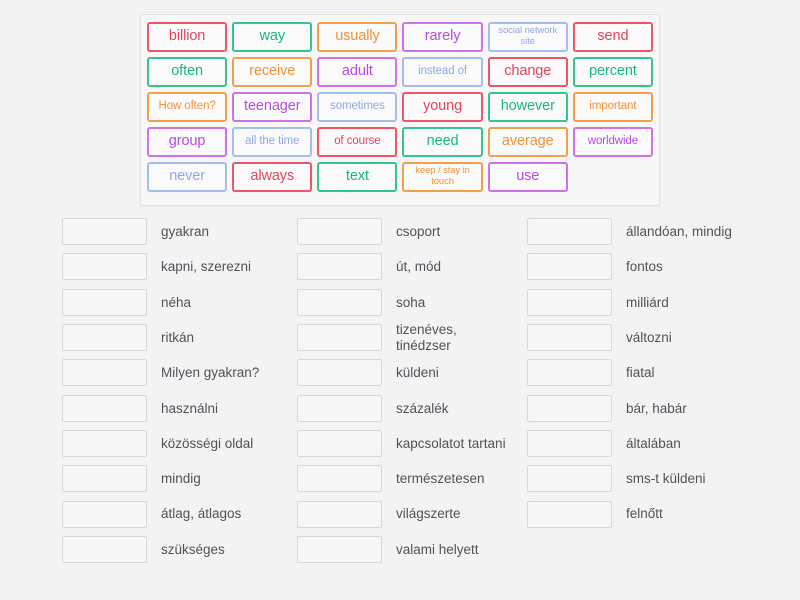  I want to click on answer-row: világszerte, so click(412, 513).